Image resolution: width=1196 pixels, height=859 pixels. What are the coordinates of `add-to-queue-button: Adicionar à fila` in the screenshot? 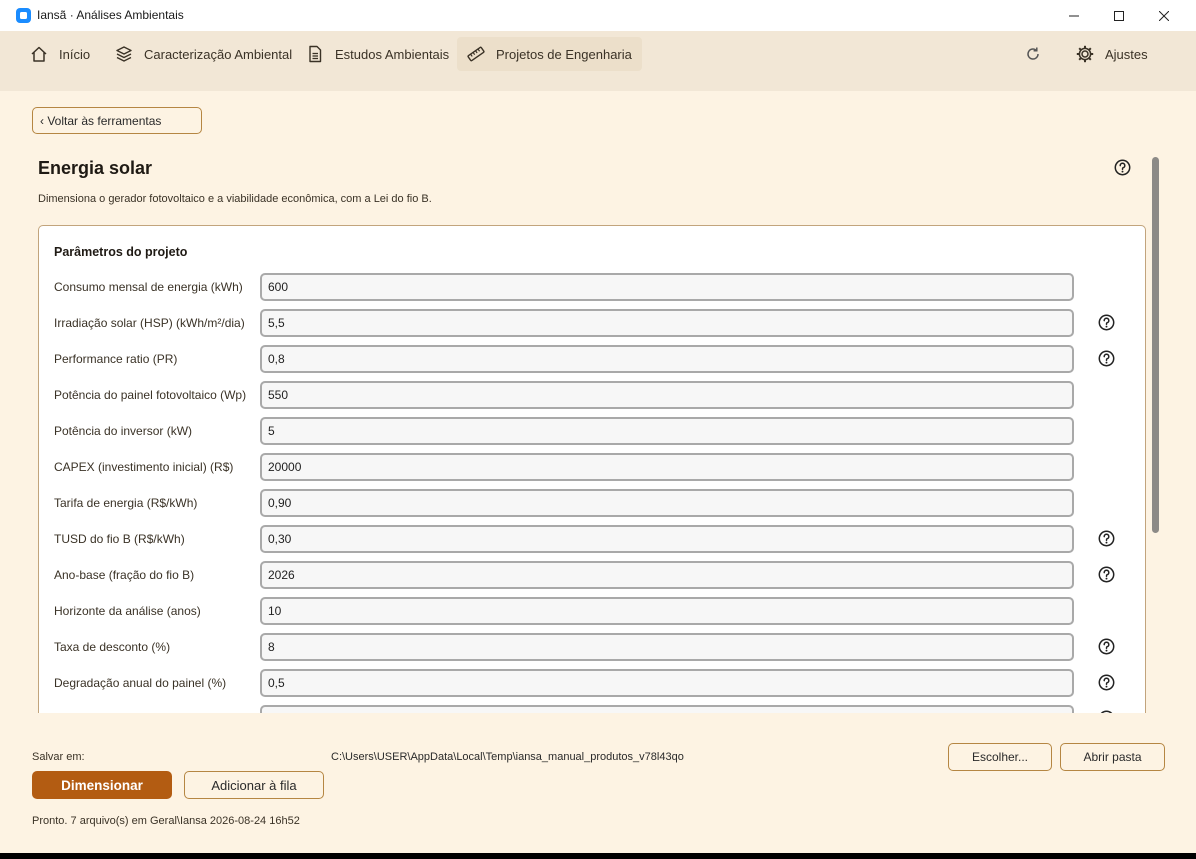 It's located at (254, 785).